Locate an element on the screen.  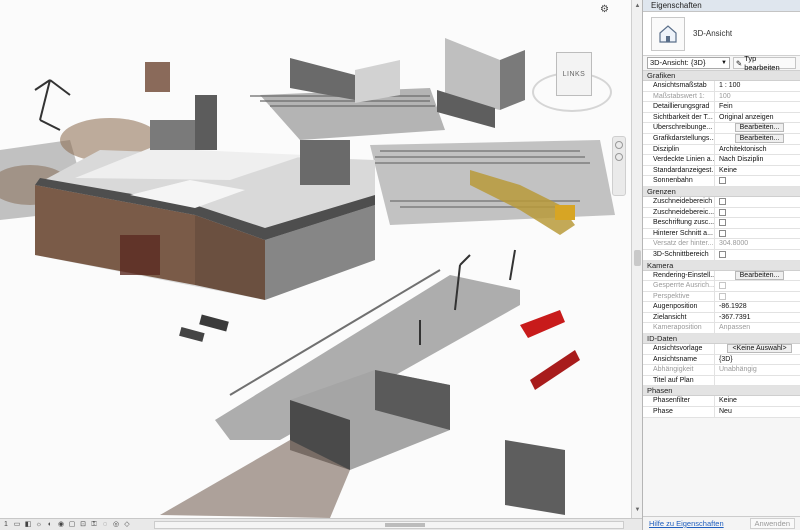
visual-style-icon: ◧ is located at coordinates (28, 525).